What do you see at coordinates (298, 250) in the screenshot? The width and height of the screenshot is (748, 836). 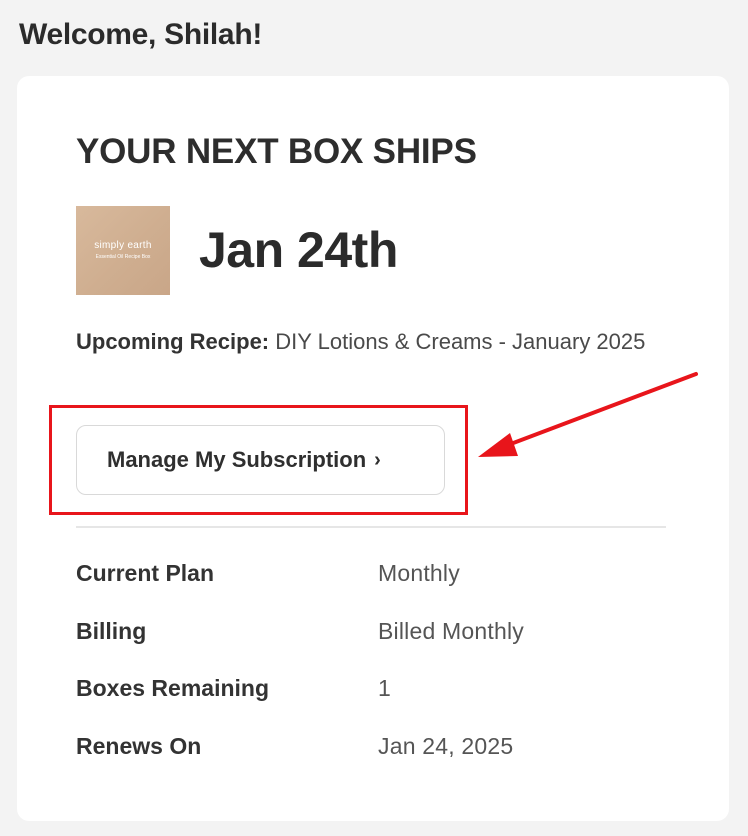 I see `ship-date: Jan 24th` at bounding box center [298, 250].